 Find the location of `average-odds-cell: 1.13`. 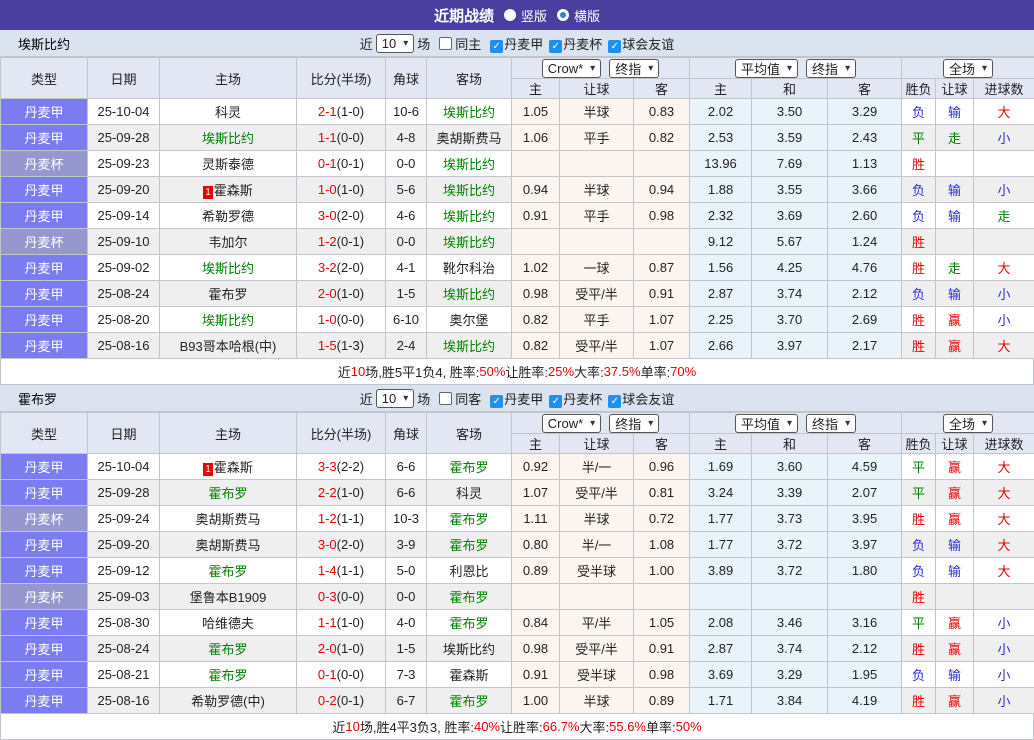

average-odds-cell: 1.13 is located at coordinates (865, 164).